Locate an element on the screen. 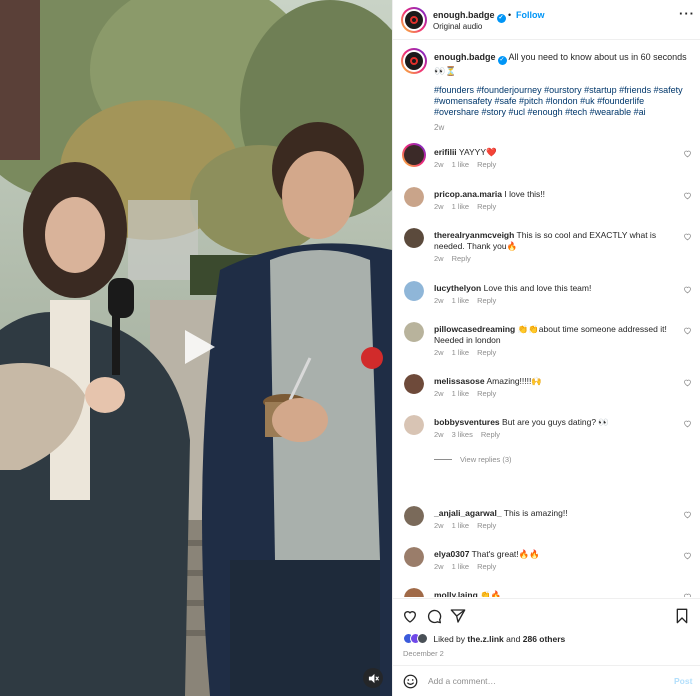 The height and width of the screenshot is (696, 700). view-replies-label: View replies (3) is located at coordinates (486, 459).